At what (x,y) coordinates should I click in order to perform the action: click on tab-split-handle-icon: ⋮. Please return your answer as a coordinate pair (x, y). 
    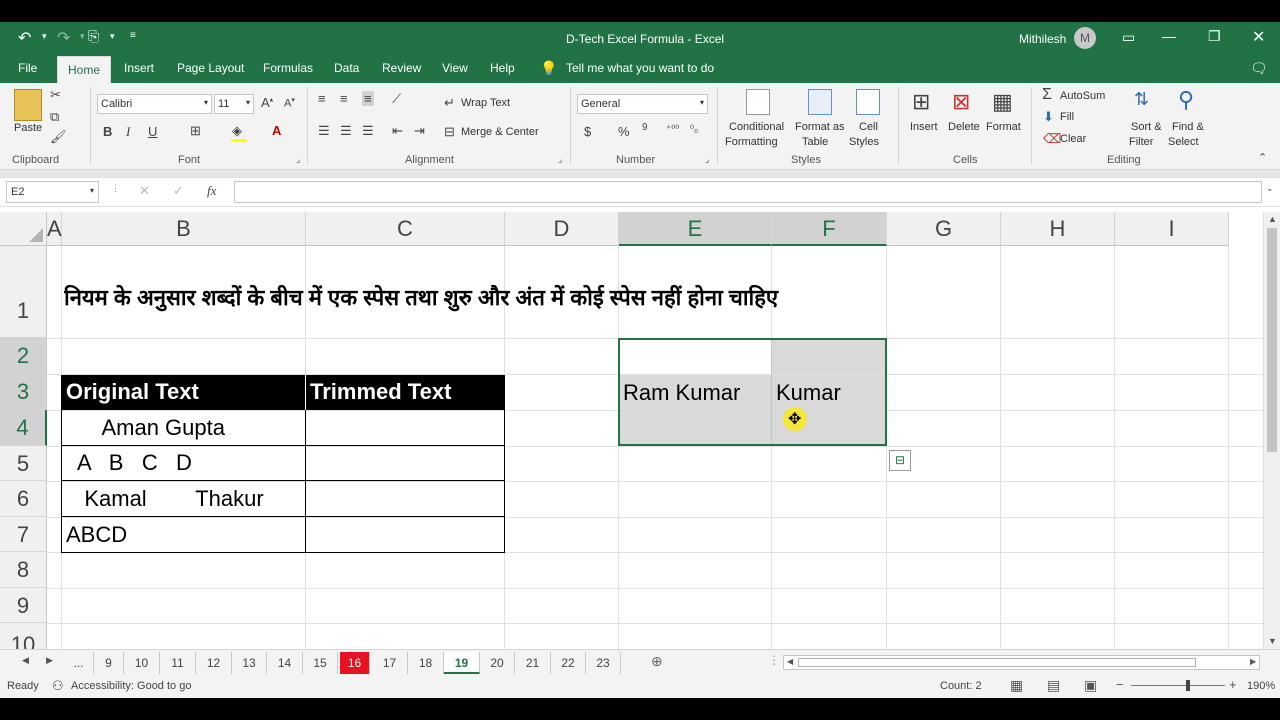
    Looking at the image, I should click on (774, 660).